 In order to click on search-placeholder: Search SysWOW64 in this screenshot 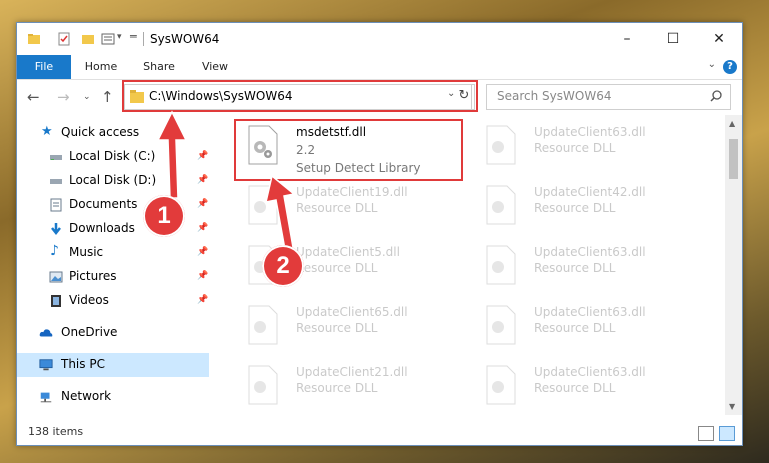, I will do `click(554, 96)`.